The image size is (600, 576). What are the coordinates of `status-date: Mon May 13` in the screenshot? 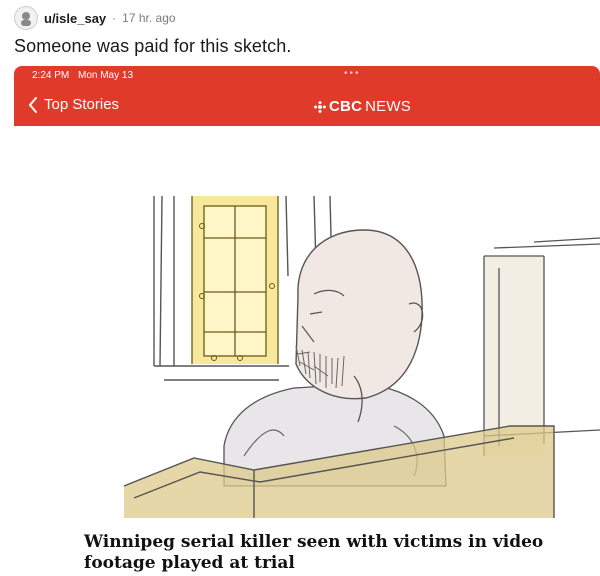 It's located at (106, 75).